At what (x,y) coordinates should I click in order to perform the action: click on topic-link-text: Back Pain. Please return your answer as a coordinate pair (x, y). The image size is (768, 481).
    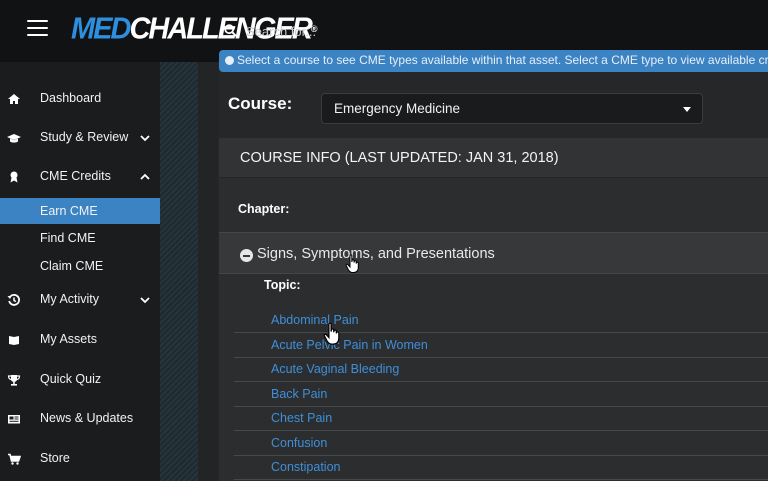
    Looking at the image, I should click on (299, 394).